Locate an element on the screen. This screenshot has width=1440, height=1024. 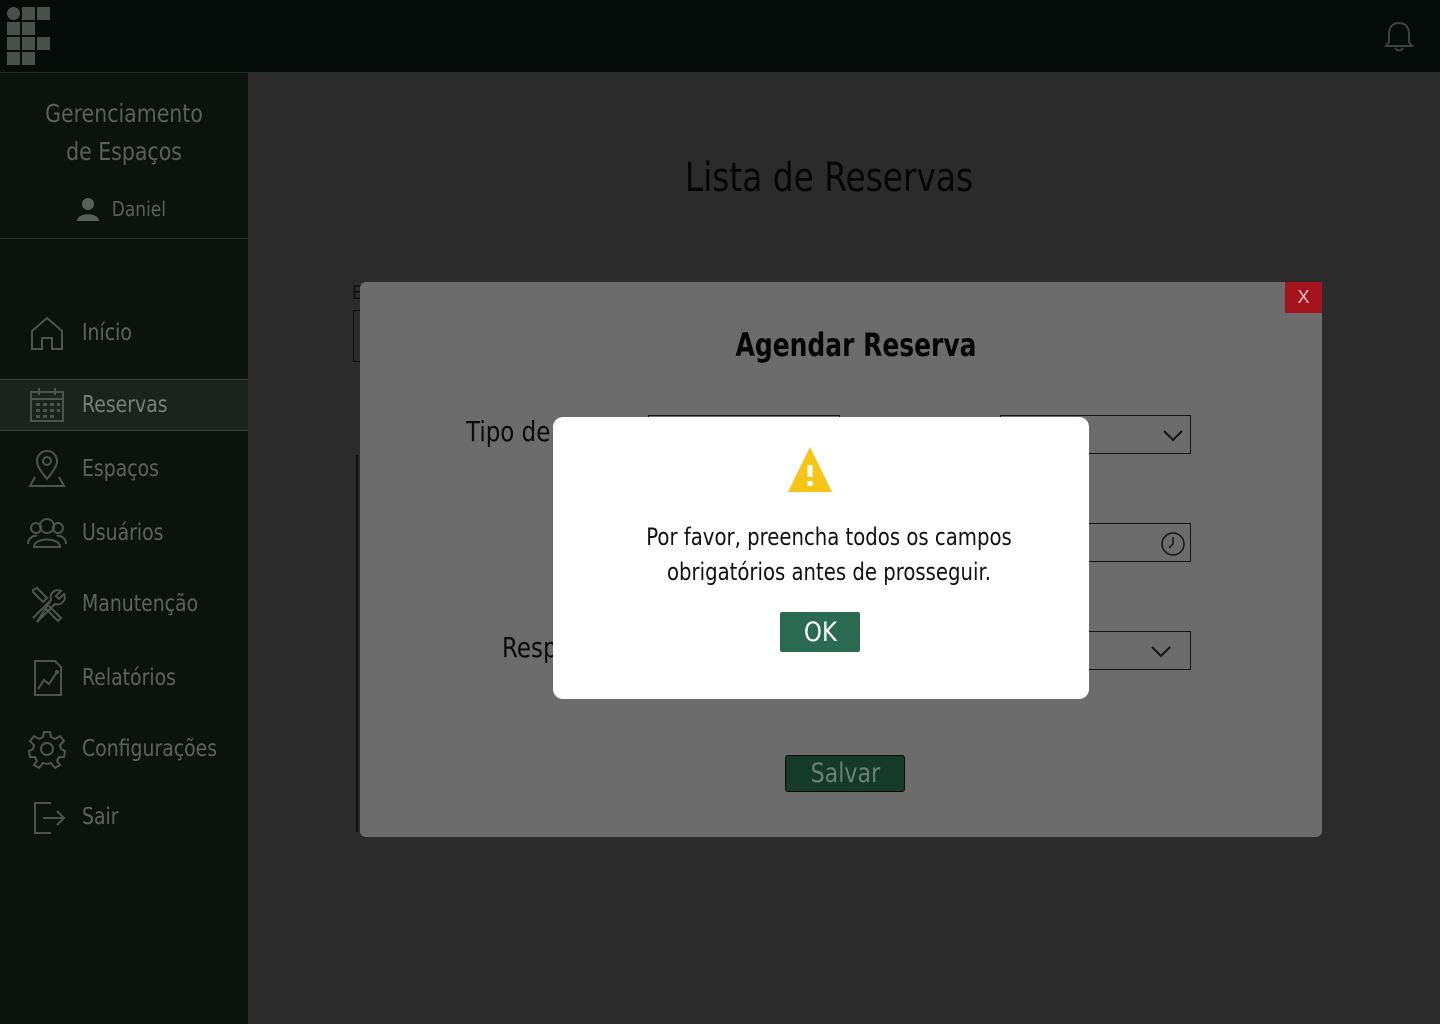
ok-button: OK is located at coordinates (820, 632).